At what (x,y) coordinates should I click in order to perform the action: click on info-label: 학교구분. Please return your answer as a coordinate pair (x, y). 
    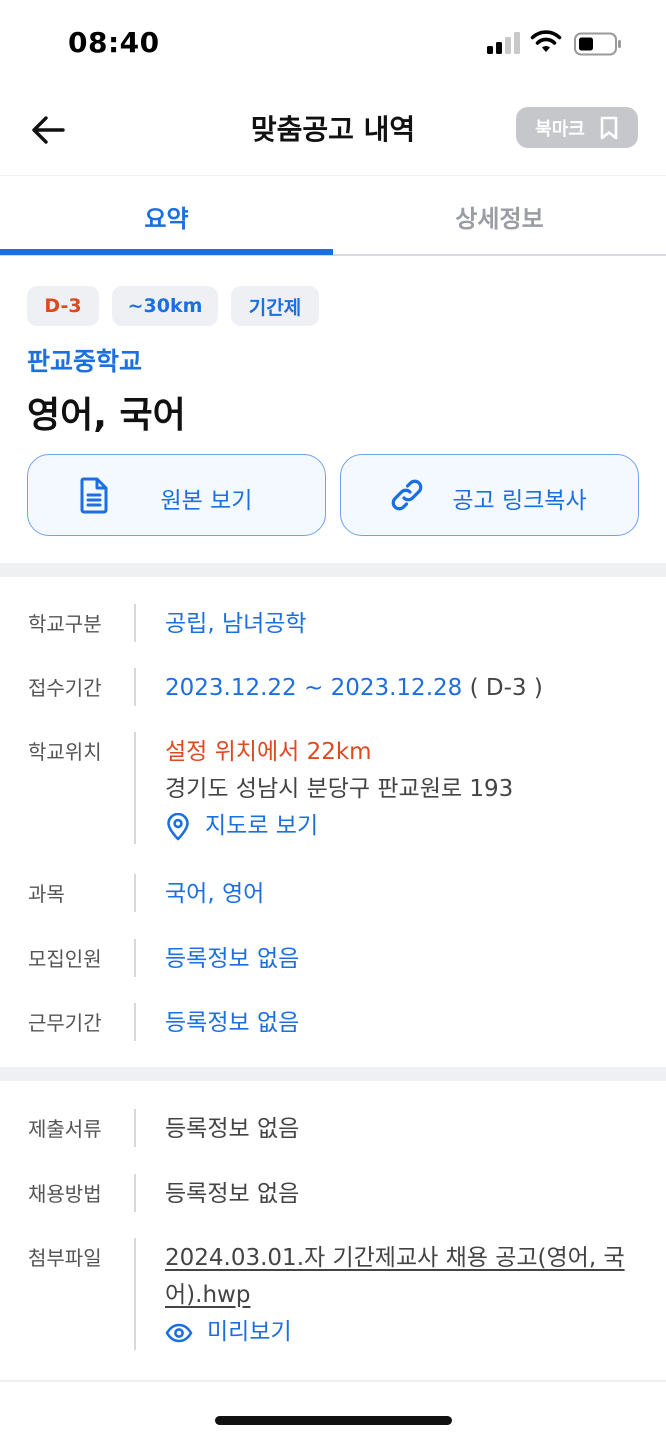
    Looking at the image, I should click on (65, 624).